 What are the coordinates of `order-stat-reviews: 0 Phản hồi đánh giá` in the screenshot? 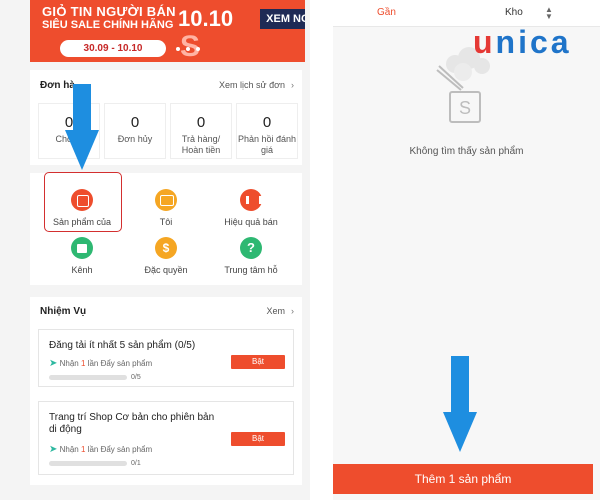 It's located at (267, 131).